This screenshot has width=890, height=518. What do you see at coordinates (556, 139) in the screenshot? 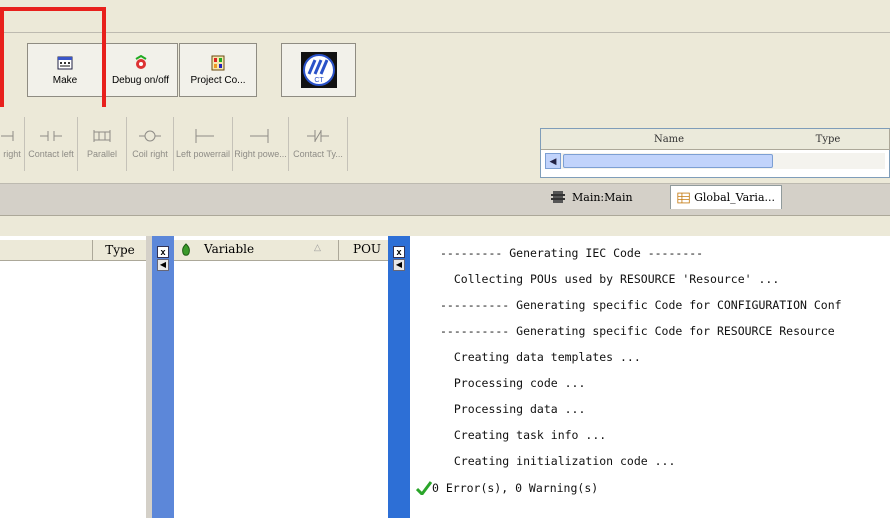
I see `grid-corner` at bounding box center [556, 139].